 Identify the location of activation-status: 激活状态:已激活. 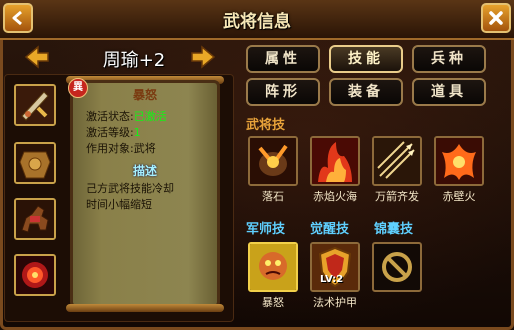
(126, 116).